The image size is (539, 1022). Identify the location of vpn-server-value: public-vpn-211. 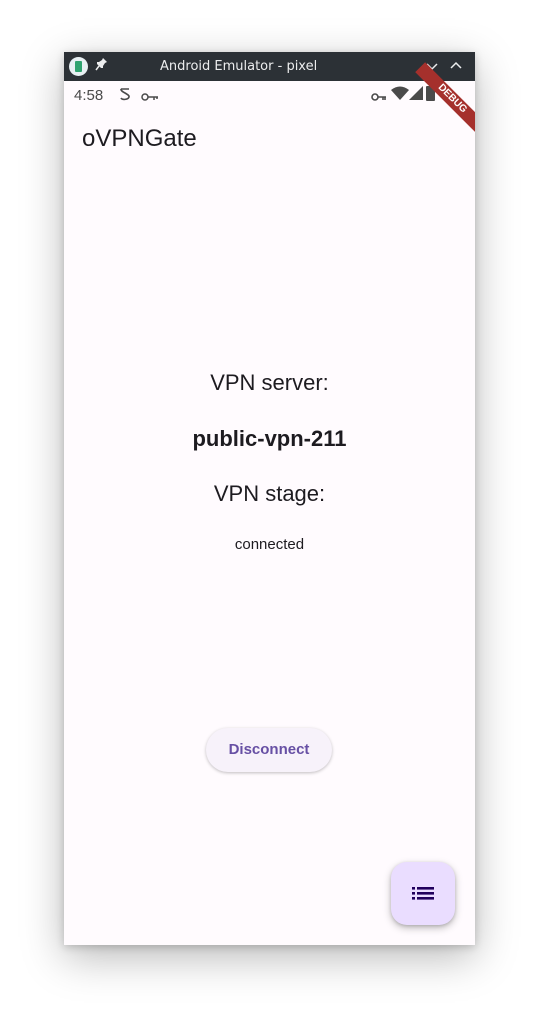
(269, 438).